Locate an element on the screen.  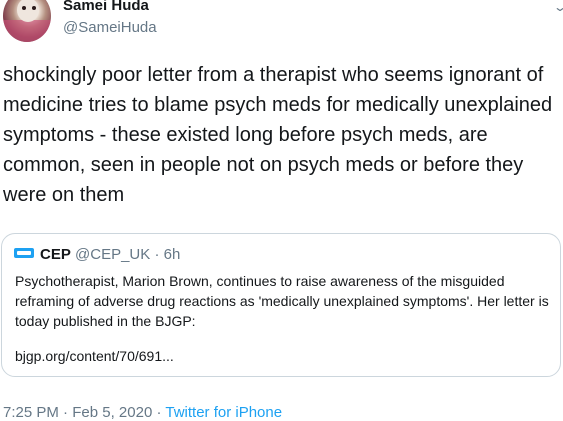
tweet-time: 7:25 PM is located at coordinates (31, 412).